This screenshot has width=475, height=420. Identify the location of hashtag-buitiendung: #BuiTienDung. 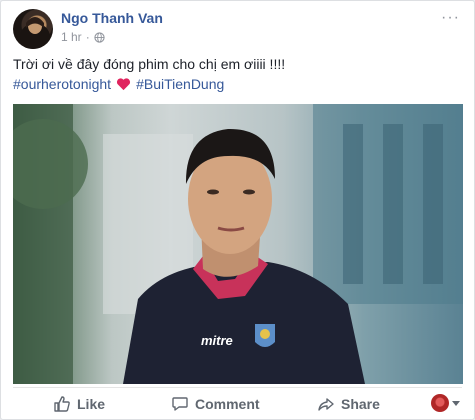
(180, 84).